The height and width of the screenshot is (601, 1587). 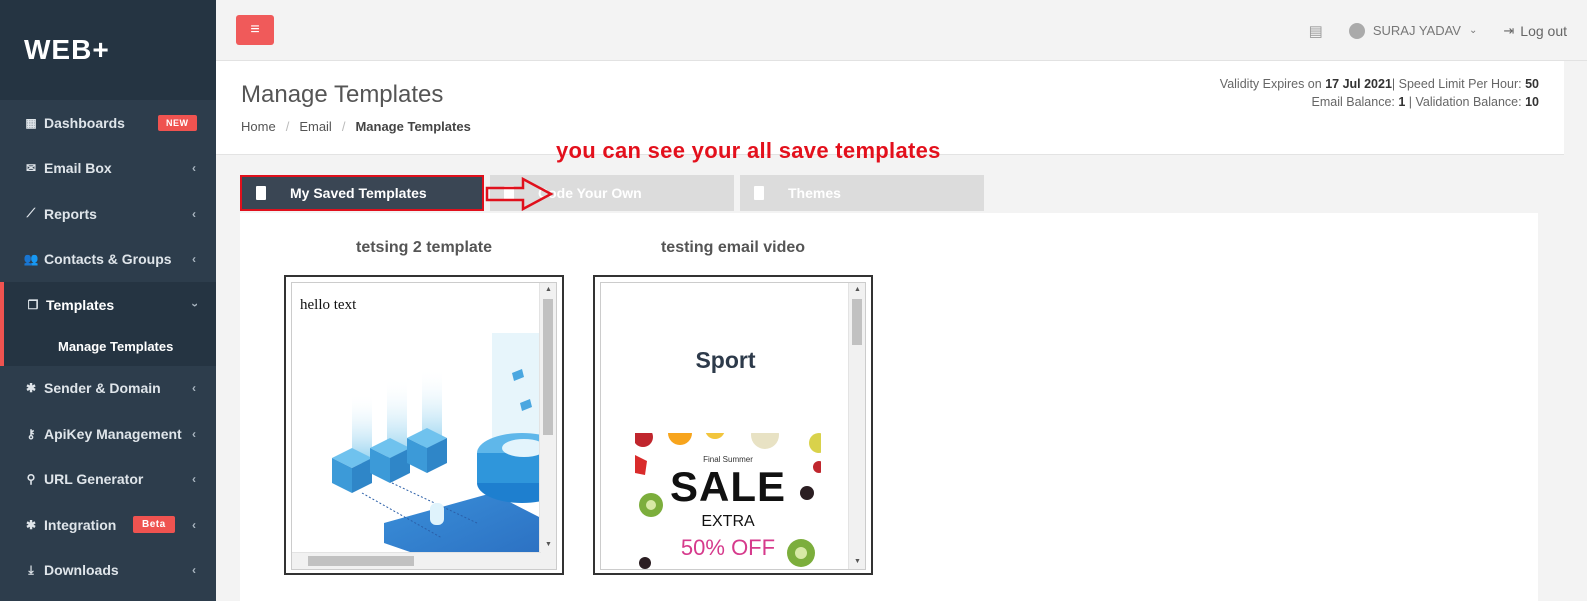 What do you see at coordinates (31, 168) in the screenshot?
I see `envelope-icon: ✉` at bounding box center [31, 168].